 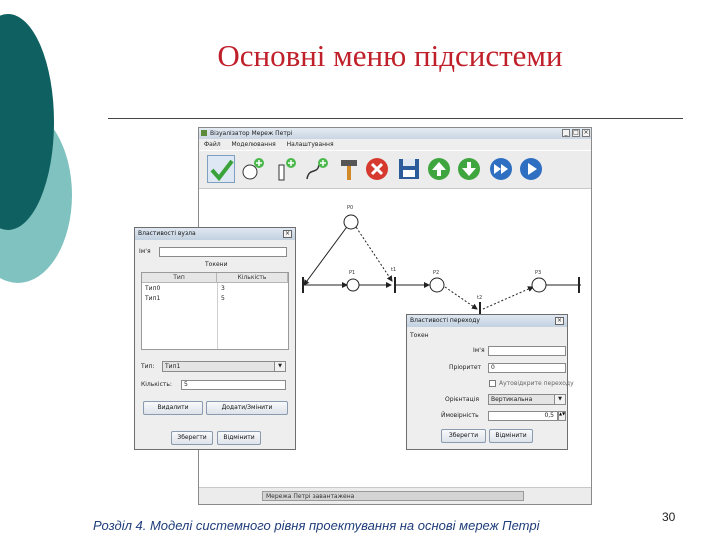 I want to click on select-tool-button, so click(x=221, y=169).